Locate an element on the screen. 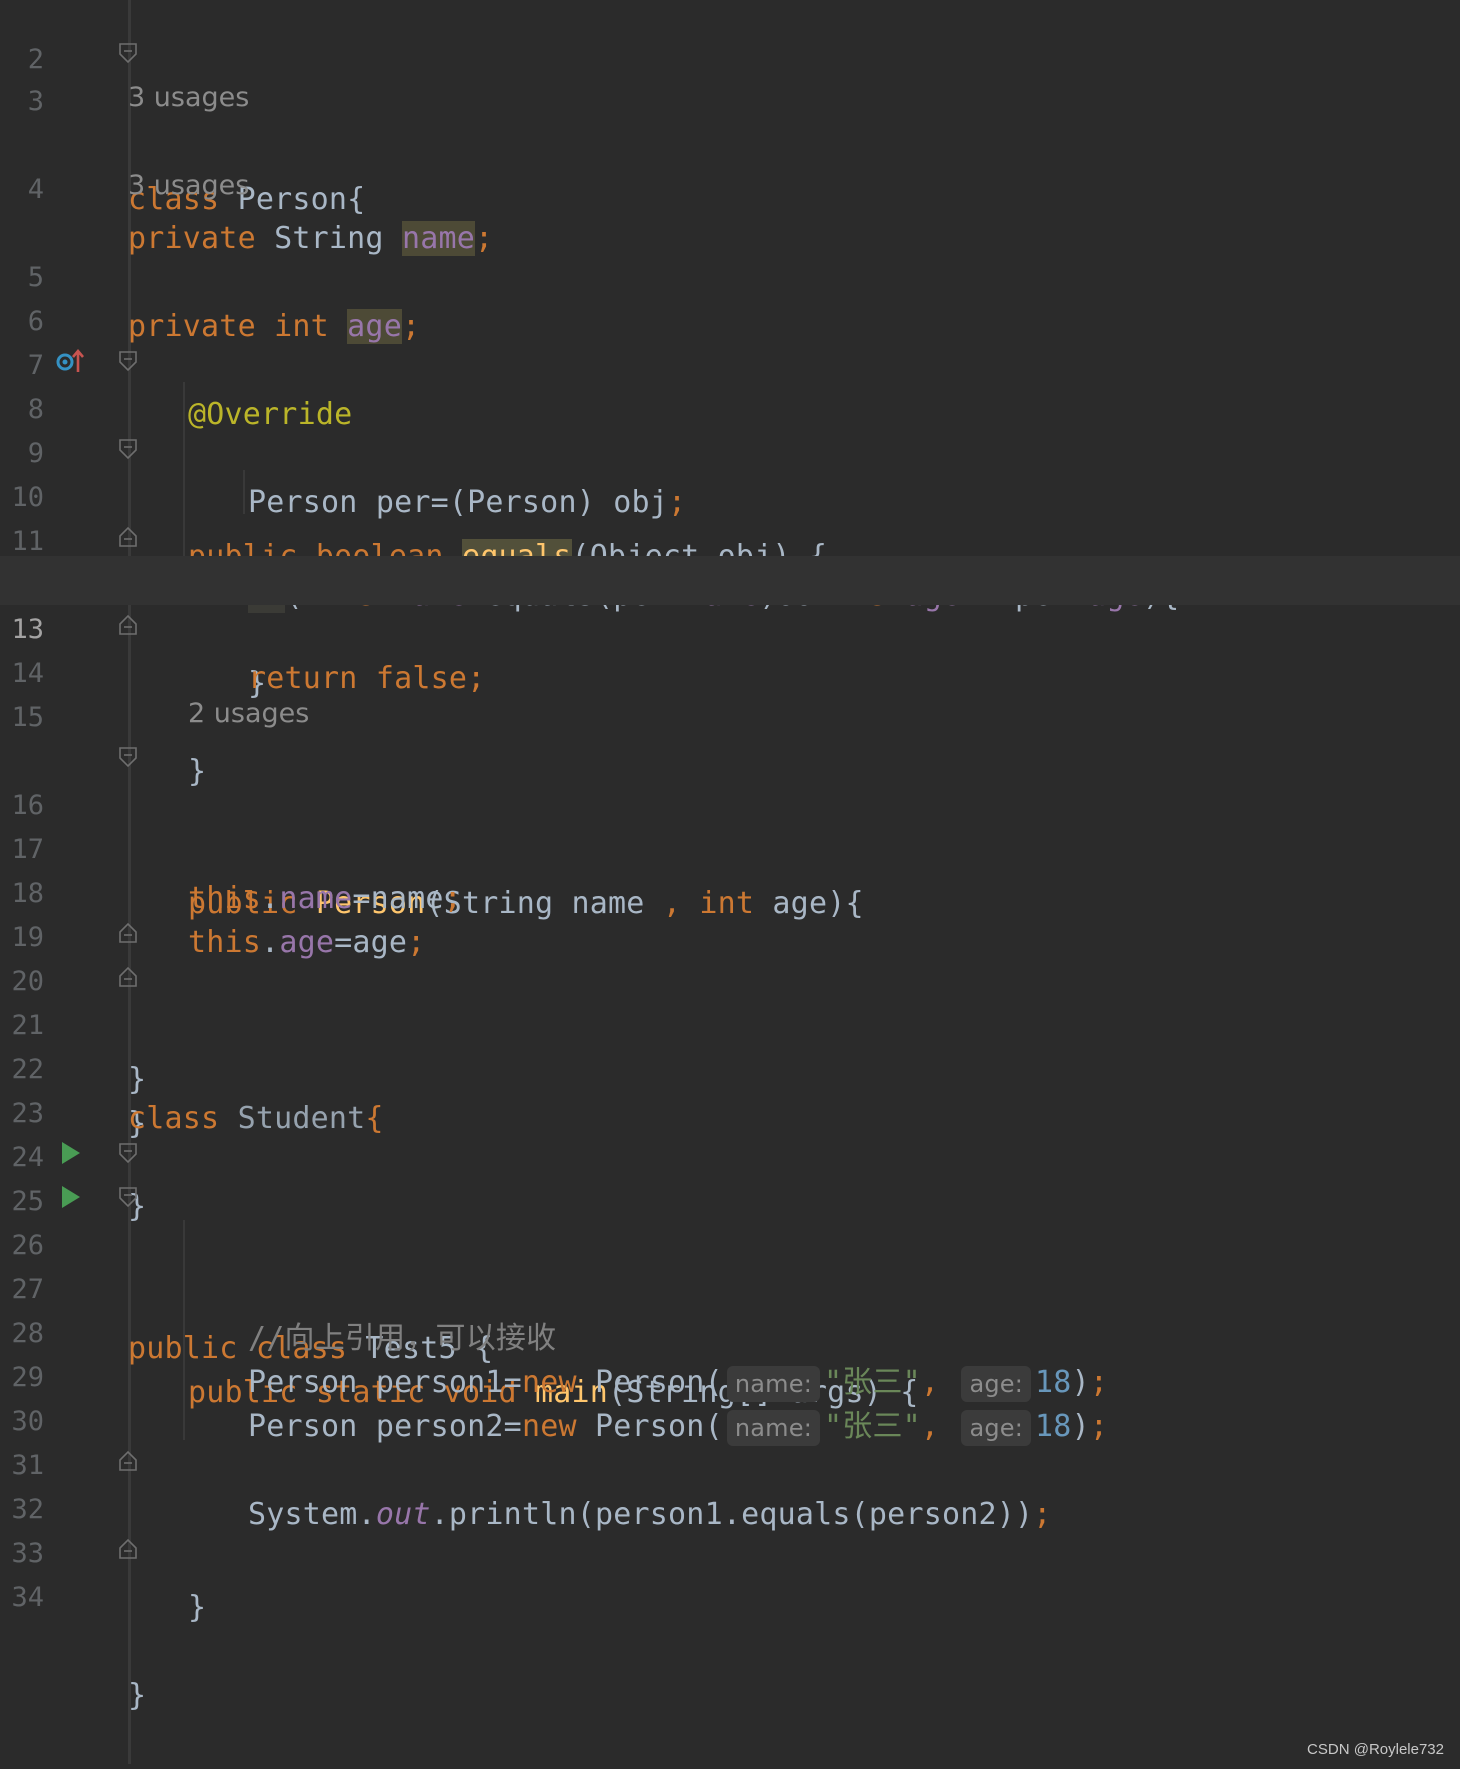 Image resolution: width=1460 pixels, height=1769 pixels. code-line: 5 private int age; is located at coordinates (730, 274).